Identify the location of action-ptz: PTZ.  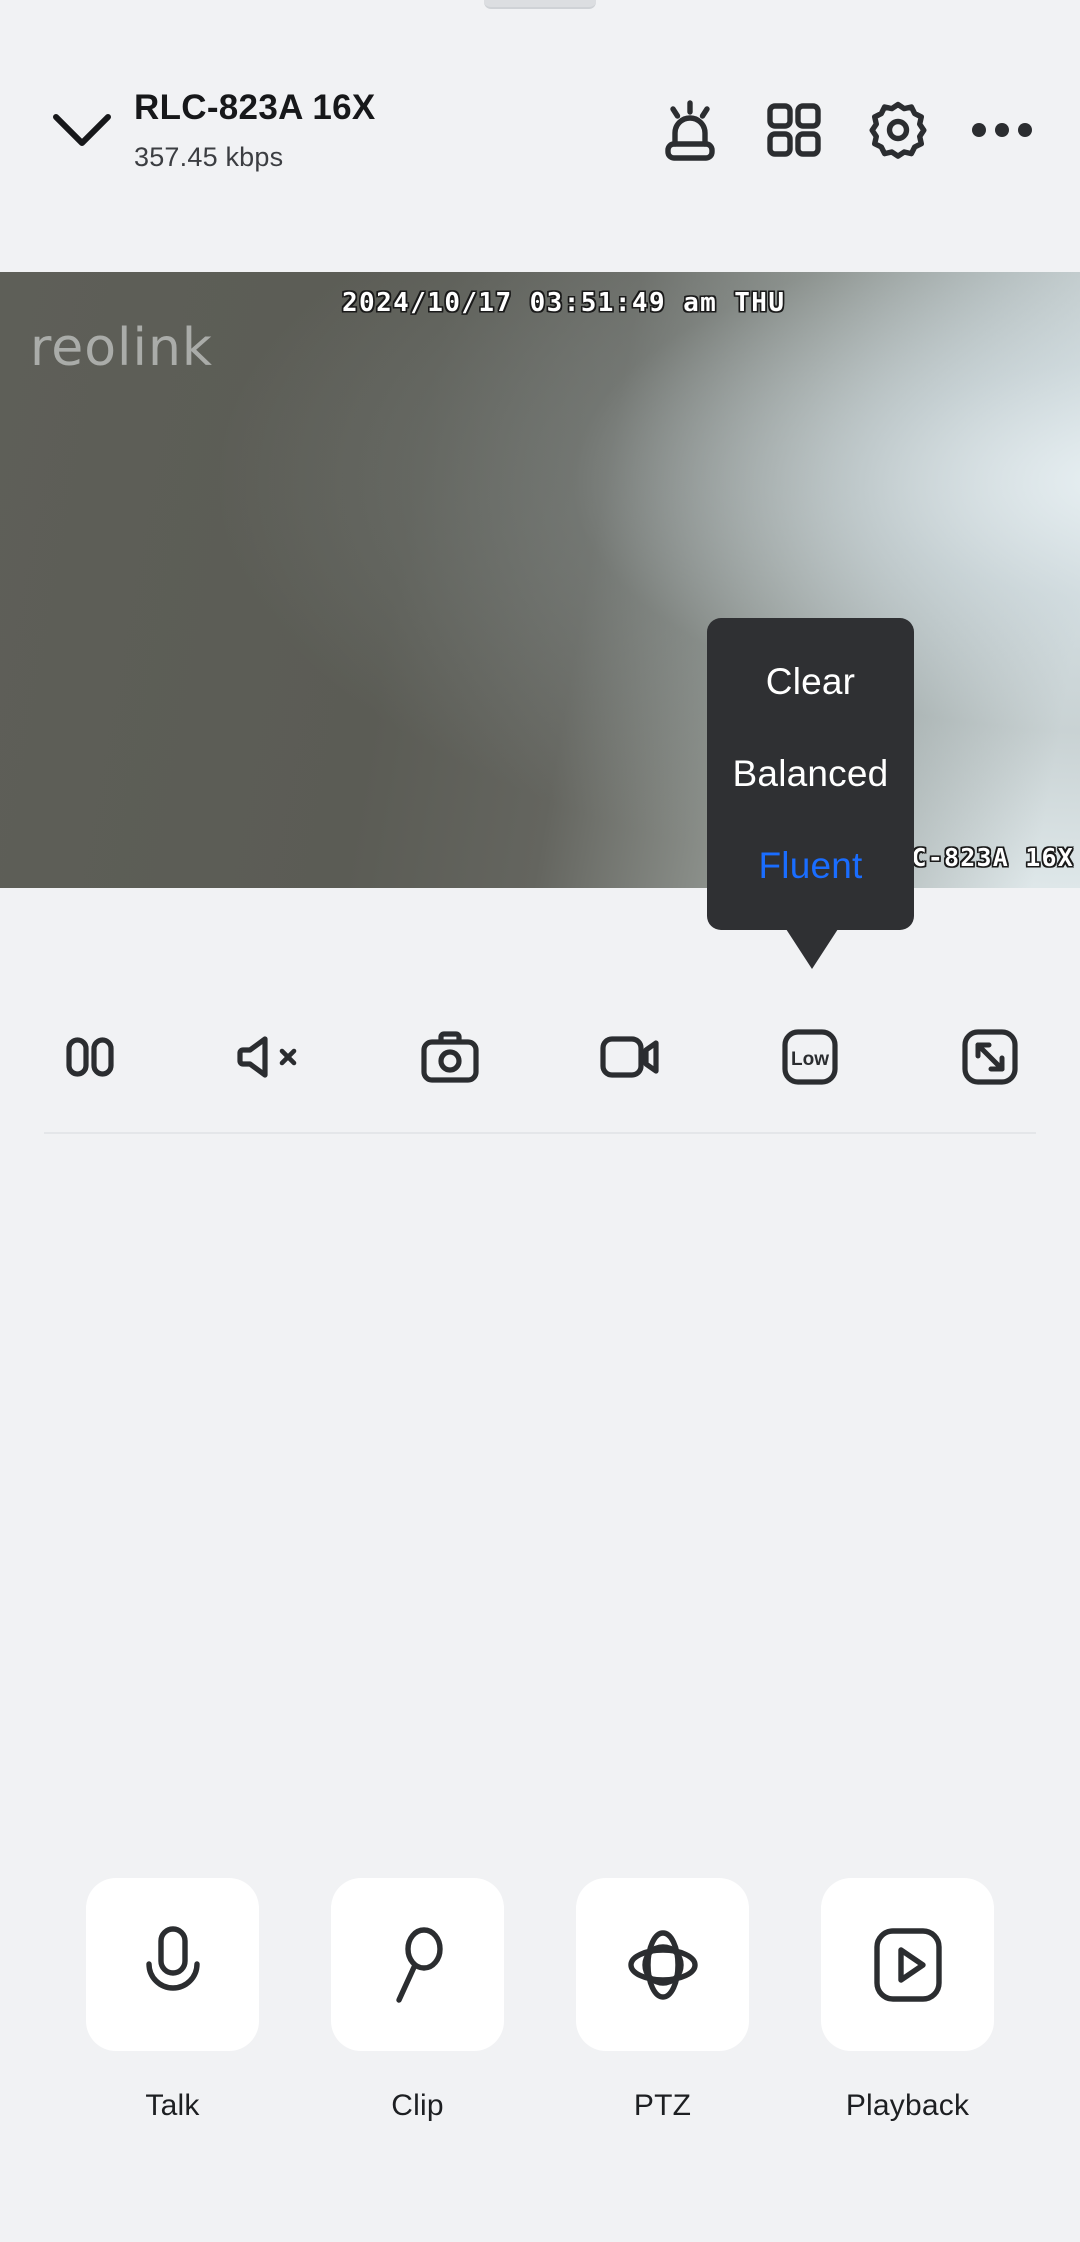
(662, 2000).